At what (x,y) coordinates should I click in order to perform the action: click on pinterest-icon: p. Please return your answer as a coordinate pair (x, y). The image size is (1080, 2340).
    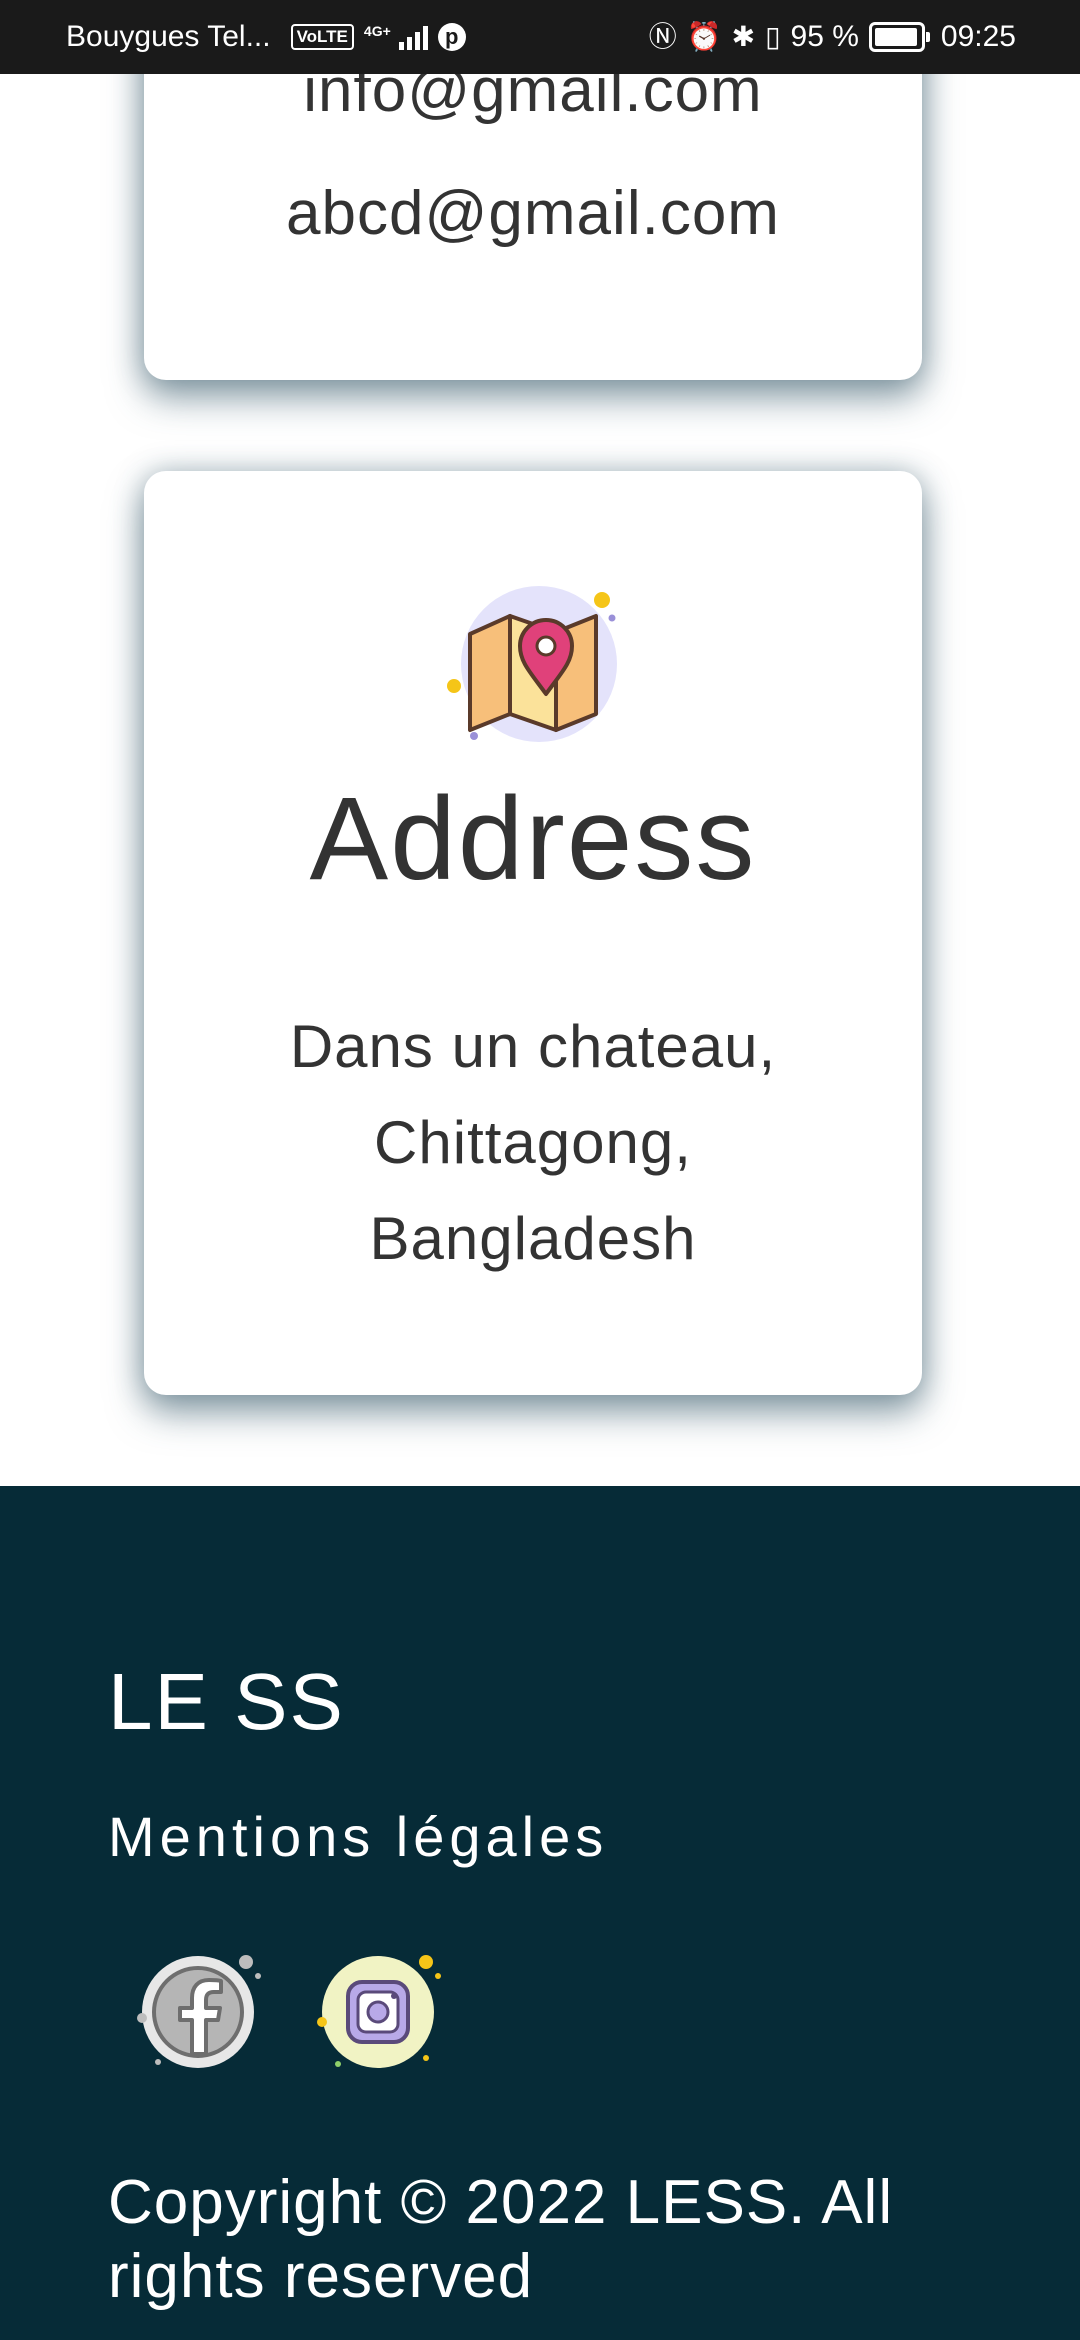
    Looking at the image, I should click on (451, 37).